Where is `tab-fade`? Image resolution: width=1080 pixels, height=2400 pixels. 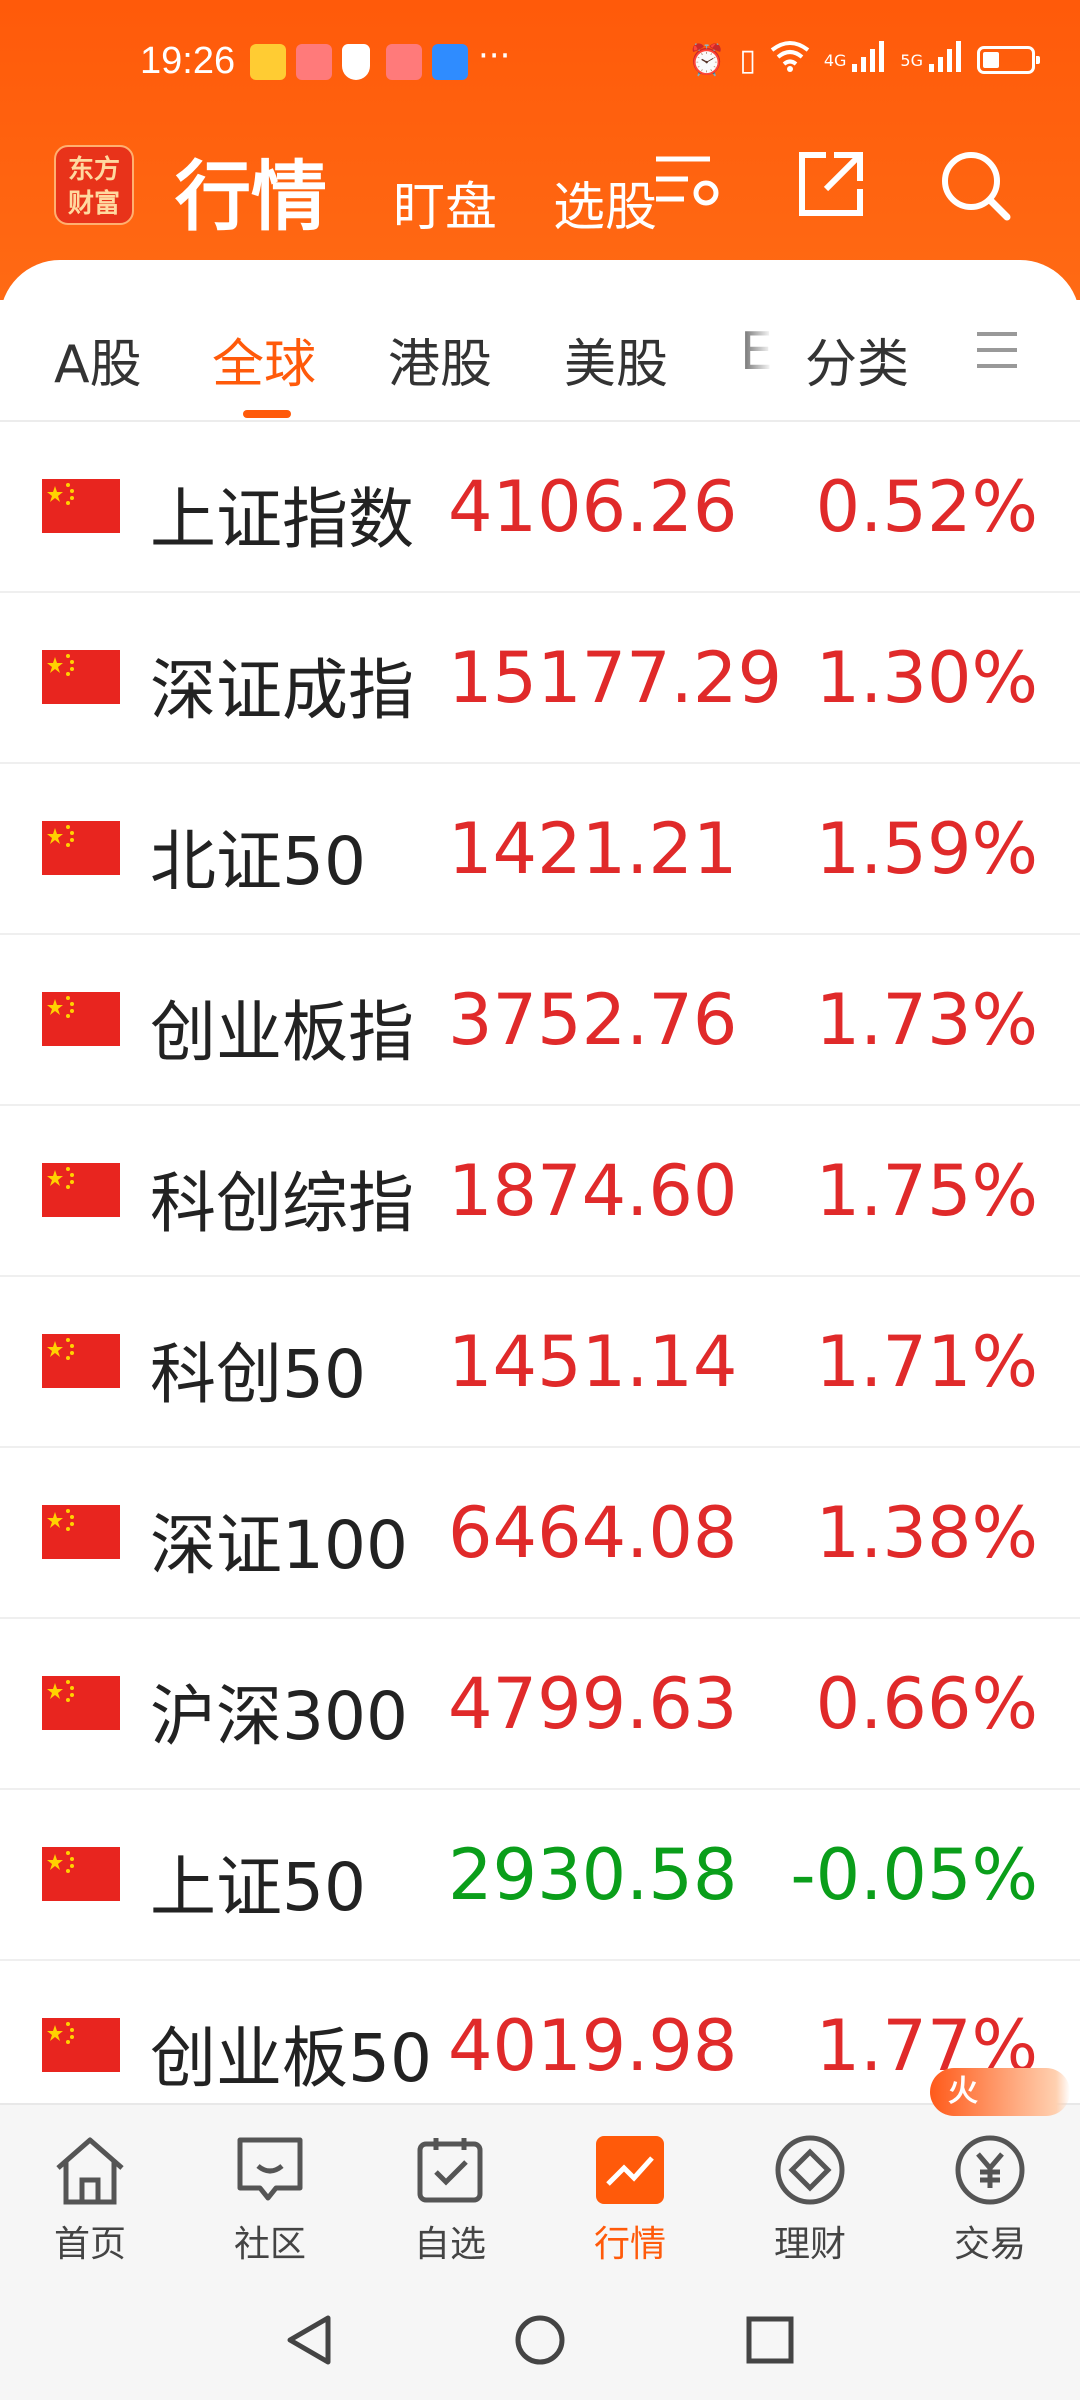 tab-fade is located at coordinates (765, 355).